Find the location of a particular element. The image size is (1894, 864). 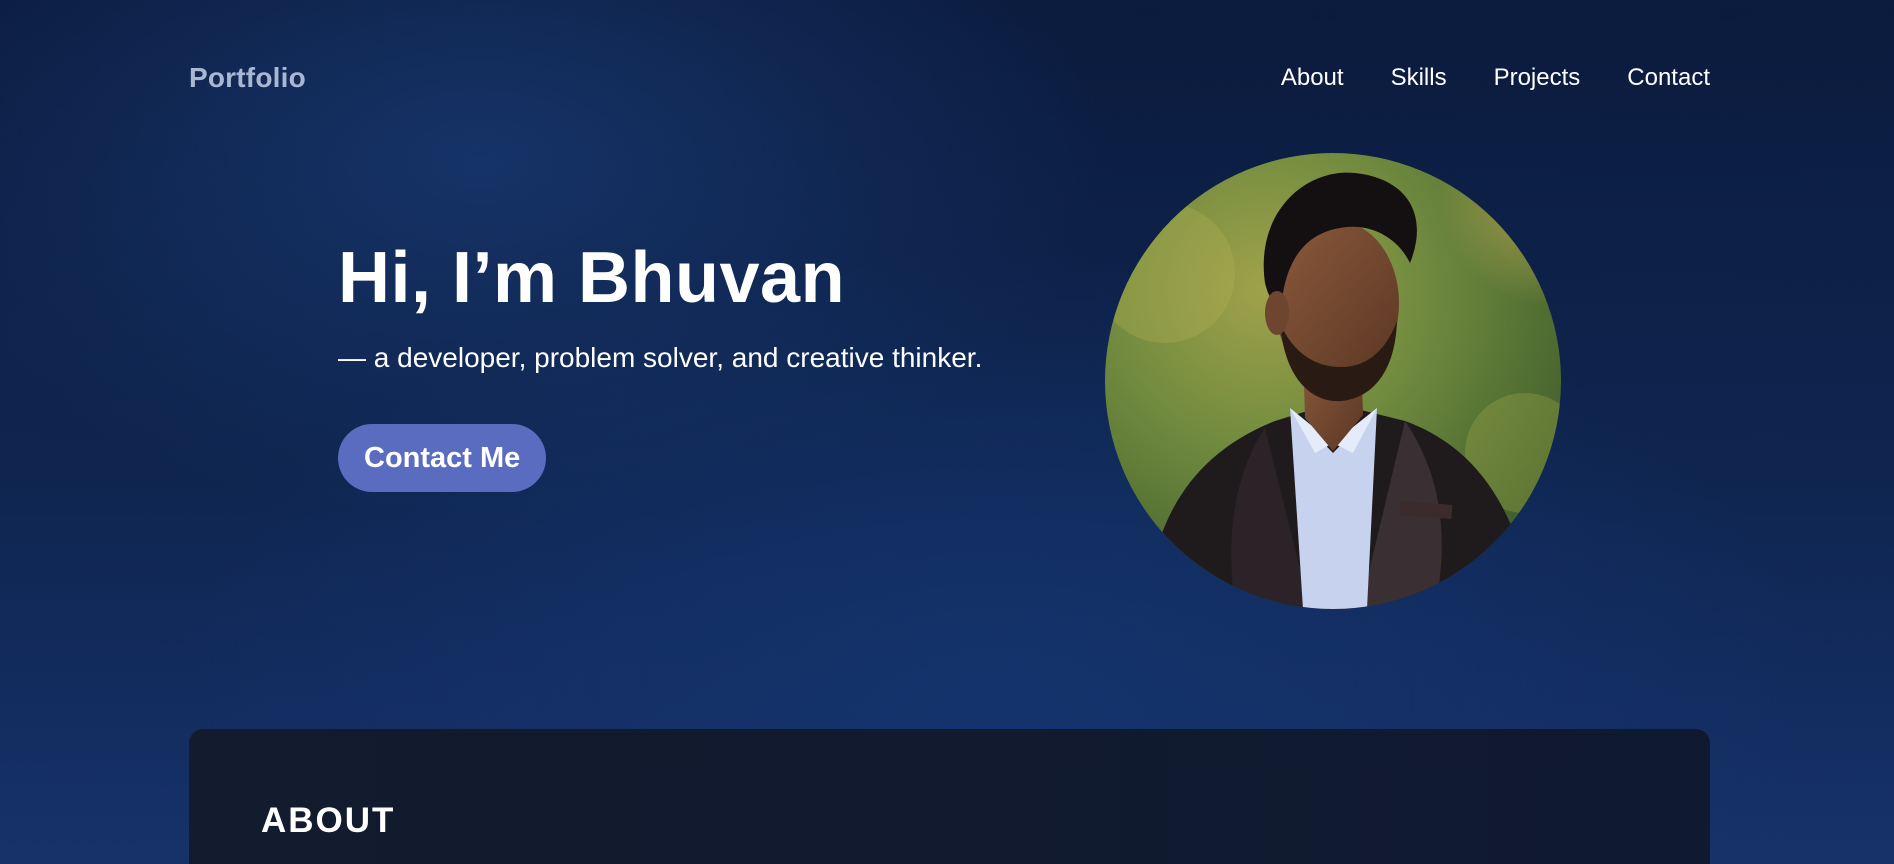

profile-photo is located at coordinates (1333, 381).